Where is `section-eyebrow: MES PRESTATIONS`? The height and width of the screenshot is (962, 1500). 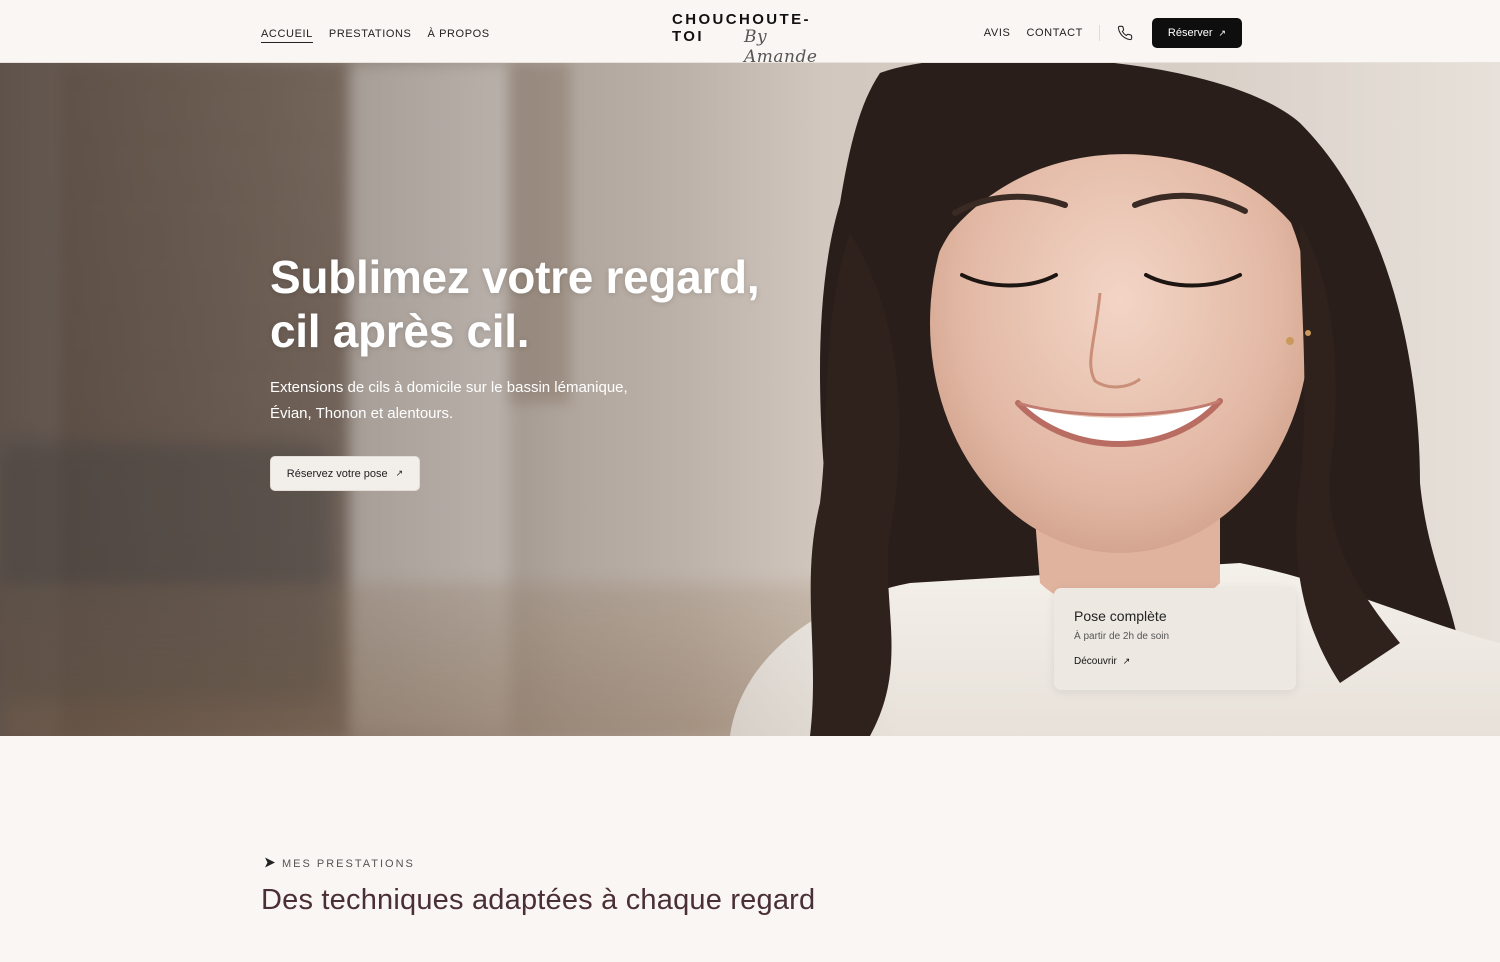
section-eyebrow: MES PRESTATIONS is located at coordinates (339, 864).